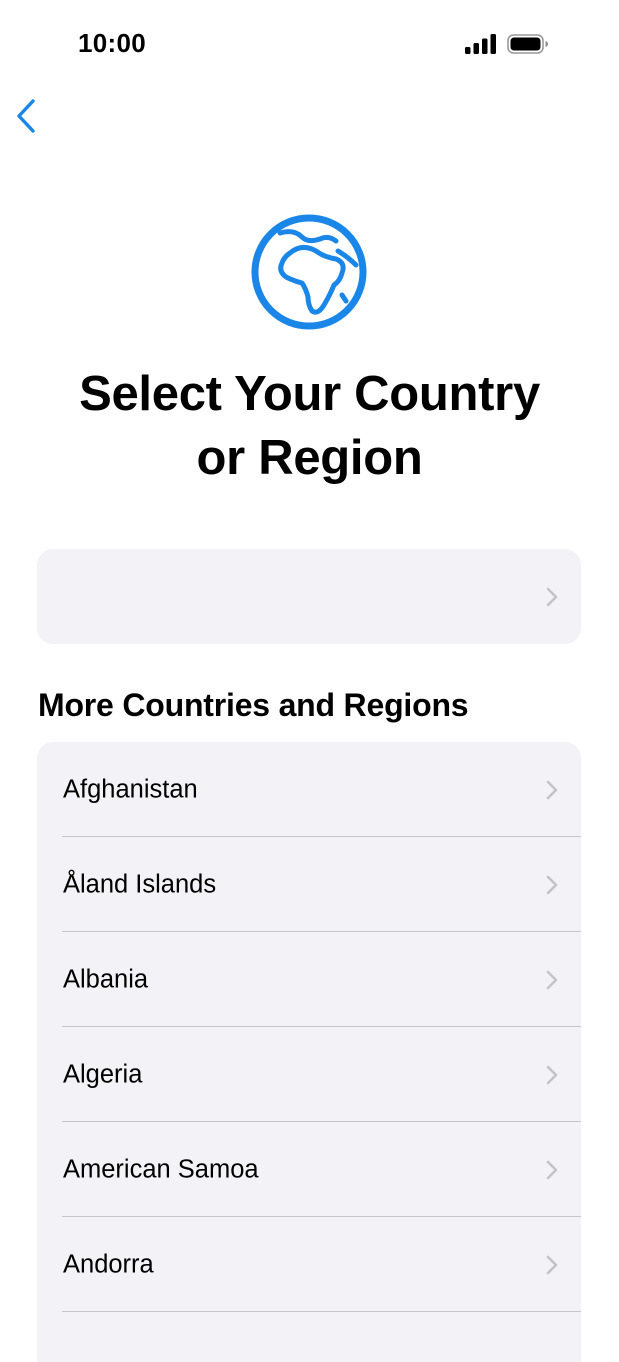  I want to click on chevron-left-icon, so click(26, 118).